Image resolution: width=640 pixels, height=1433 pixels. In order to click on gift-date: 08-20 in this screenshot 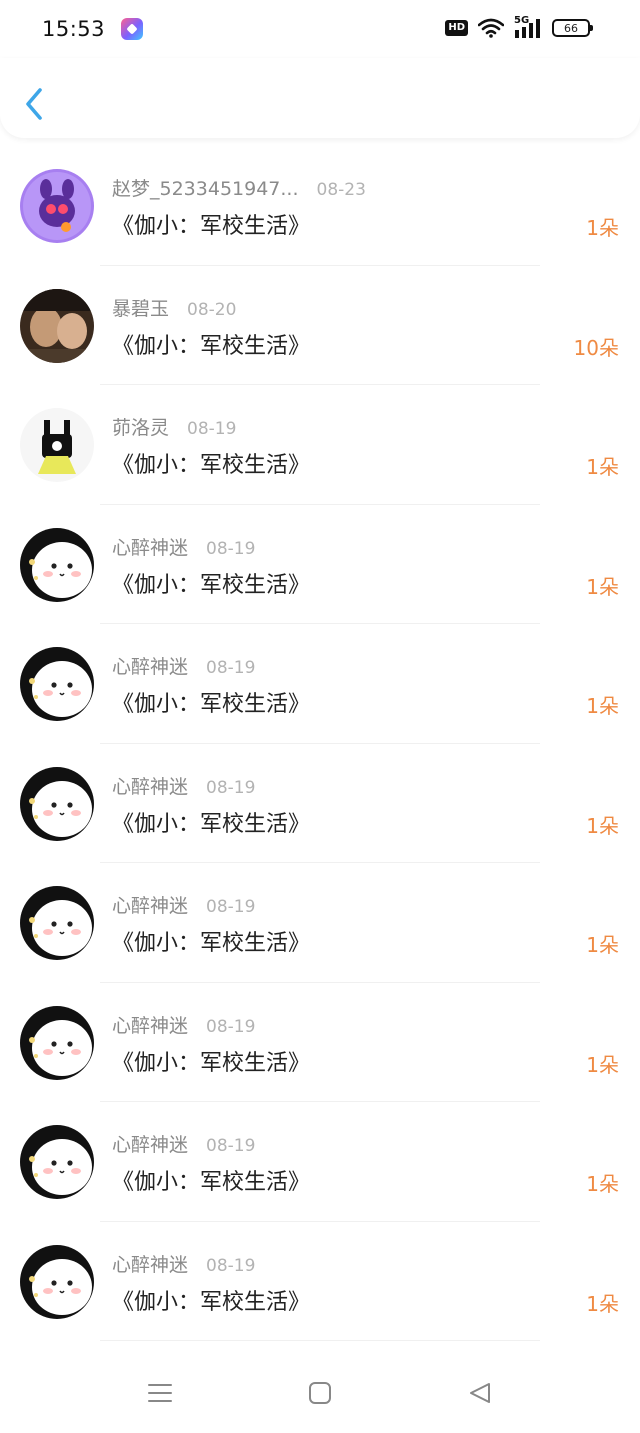, I will do `click(212, 309)`.